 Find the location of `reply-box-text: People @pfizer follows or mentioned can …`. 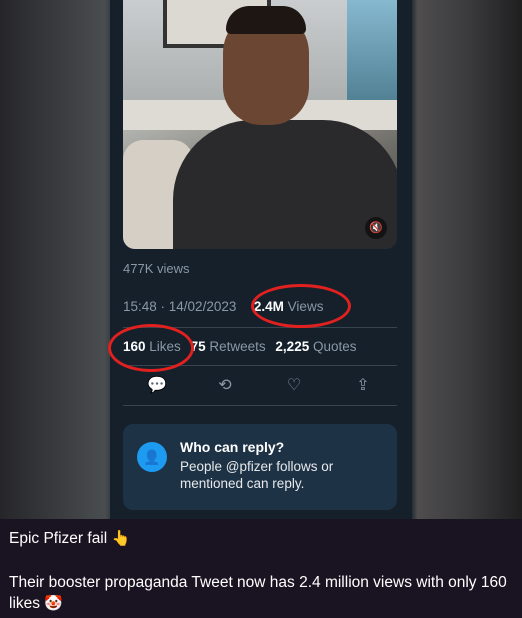

reply-box-text: People @pfizer follows or mentioned can … is located at coordinates (257, 475).